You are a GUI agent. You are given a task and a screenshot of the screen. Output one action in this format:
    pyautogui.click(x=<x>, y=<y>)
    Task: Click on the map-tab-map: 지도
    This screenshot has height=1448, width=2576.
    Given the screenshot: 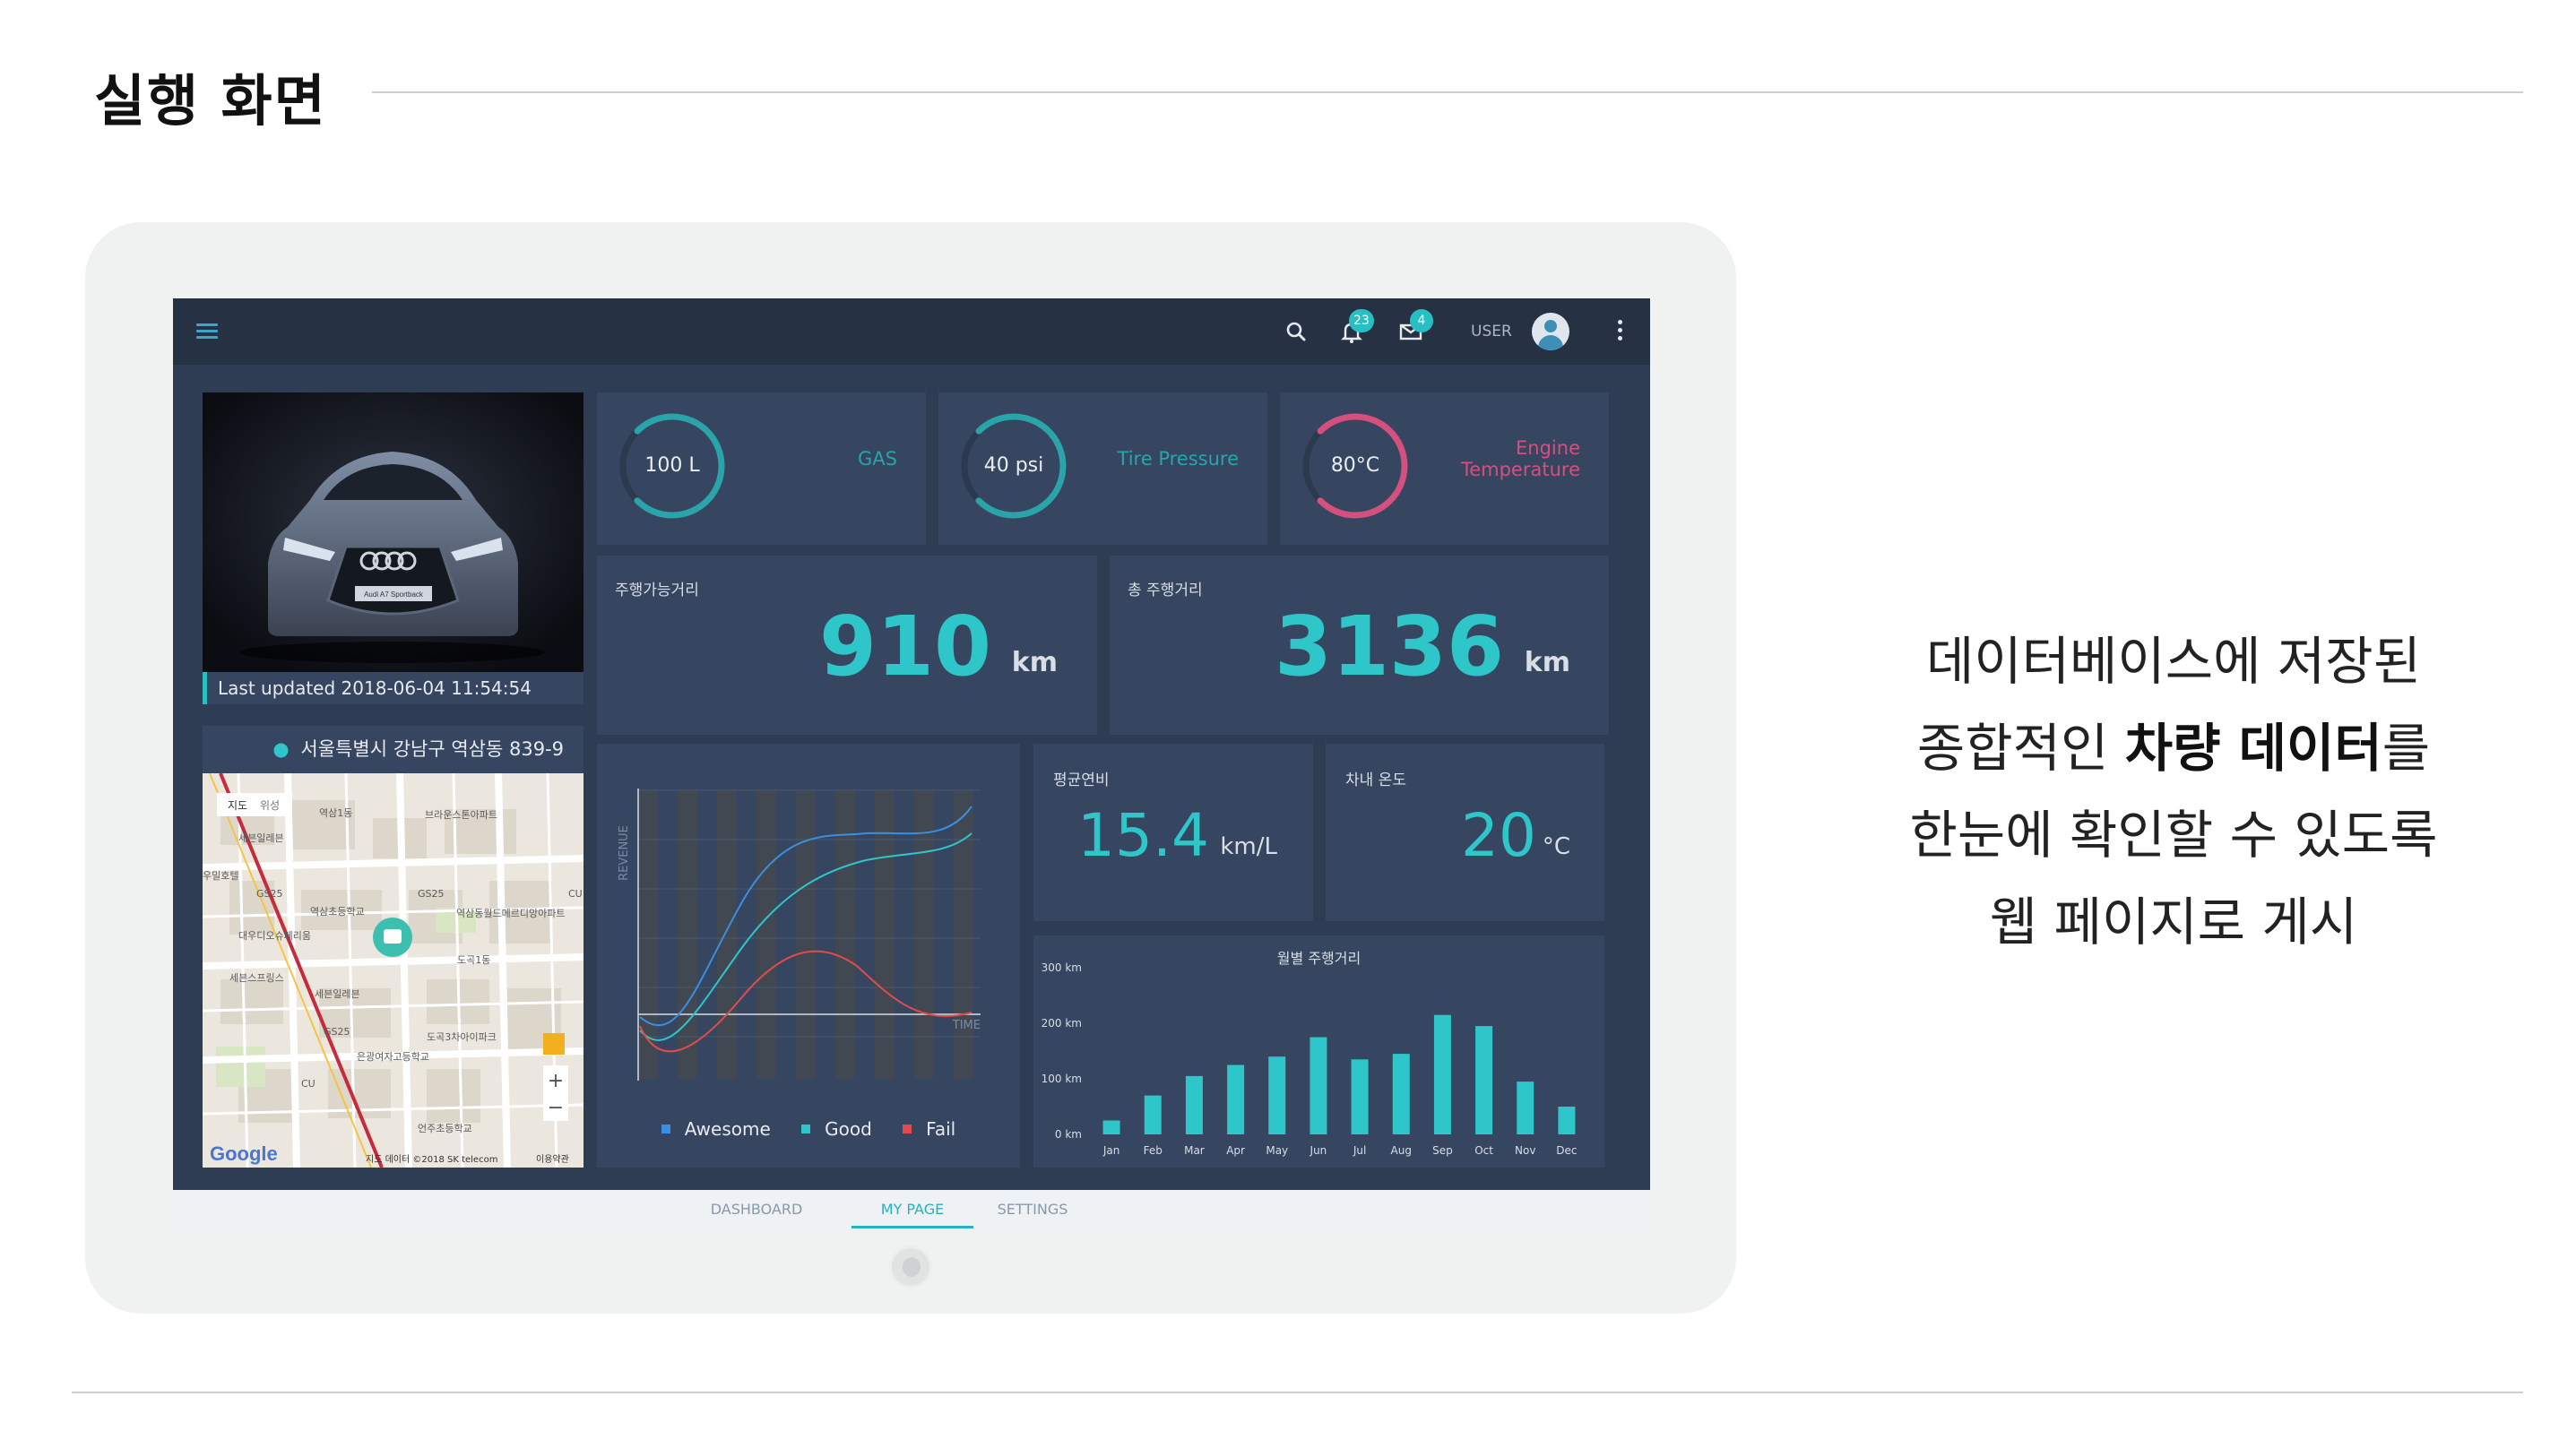 What is the action you would take?
    pyautogui.click(x=237, y=805)
    